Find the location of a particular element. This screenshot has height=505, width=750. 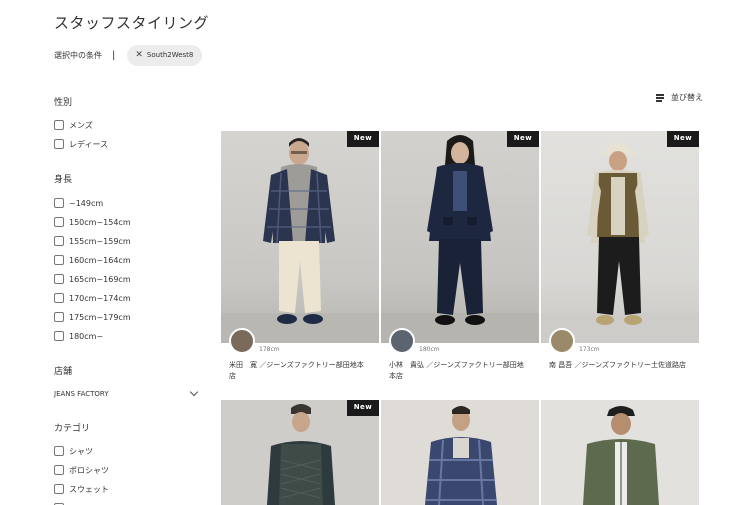

checkbox-label: 155cm~159cm is located at coordinates (100, 241).